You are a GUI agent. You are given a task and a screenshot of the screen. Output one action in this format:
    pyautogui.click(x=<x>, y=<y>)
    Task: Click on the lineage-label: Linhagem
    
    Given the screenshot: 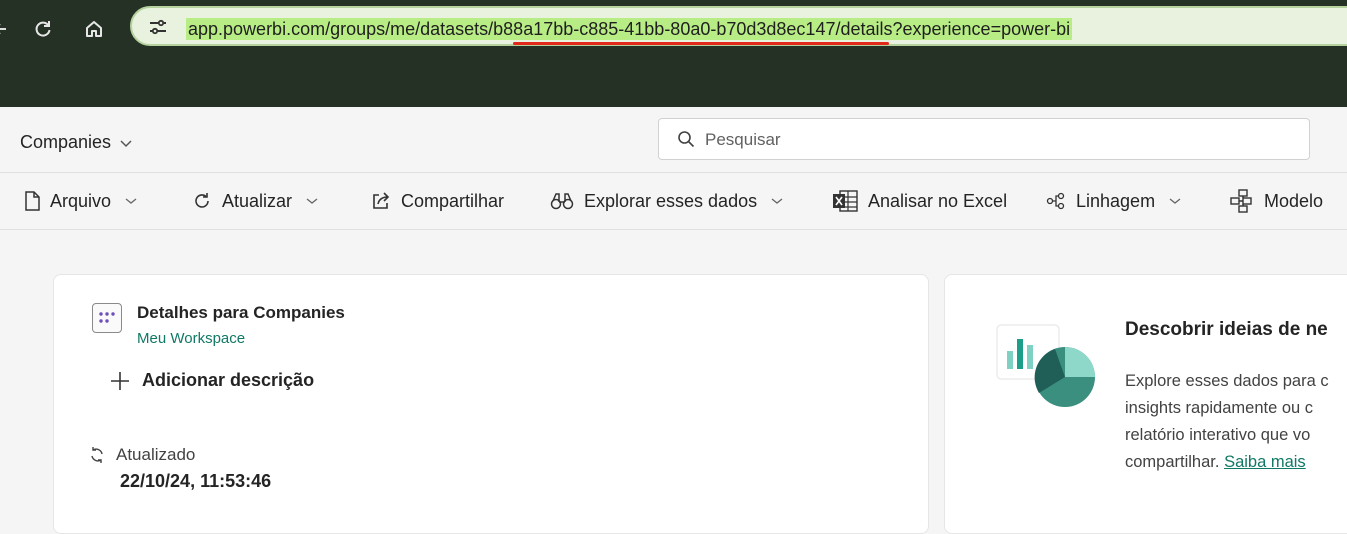 What is the action you would take?
    pyautogui.click(x=1116, y=200)
    